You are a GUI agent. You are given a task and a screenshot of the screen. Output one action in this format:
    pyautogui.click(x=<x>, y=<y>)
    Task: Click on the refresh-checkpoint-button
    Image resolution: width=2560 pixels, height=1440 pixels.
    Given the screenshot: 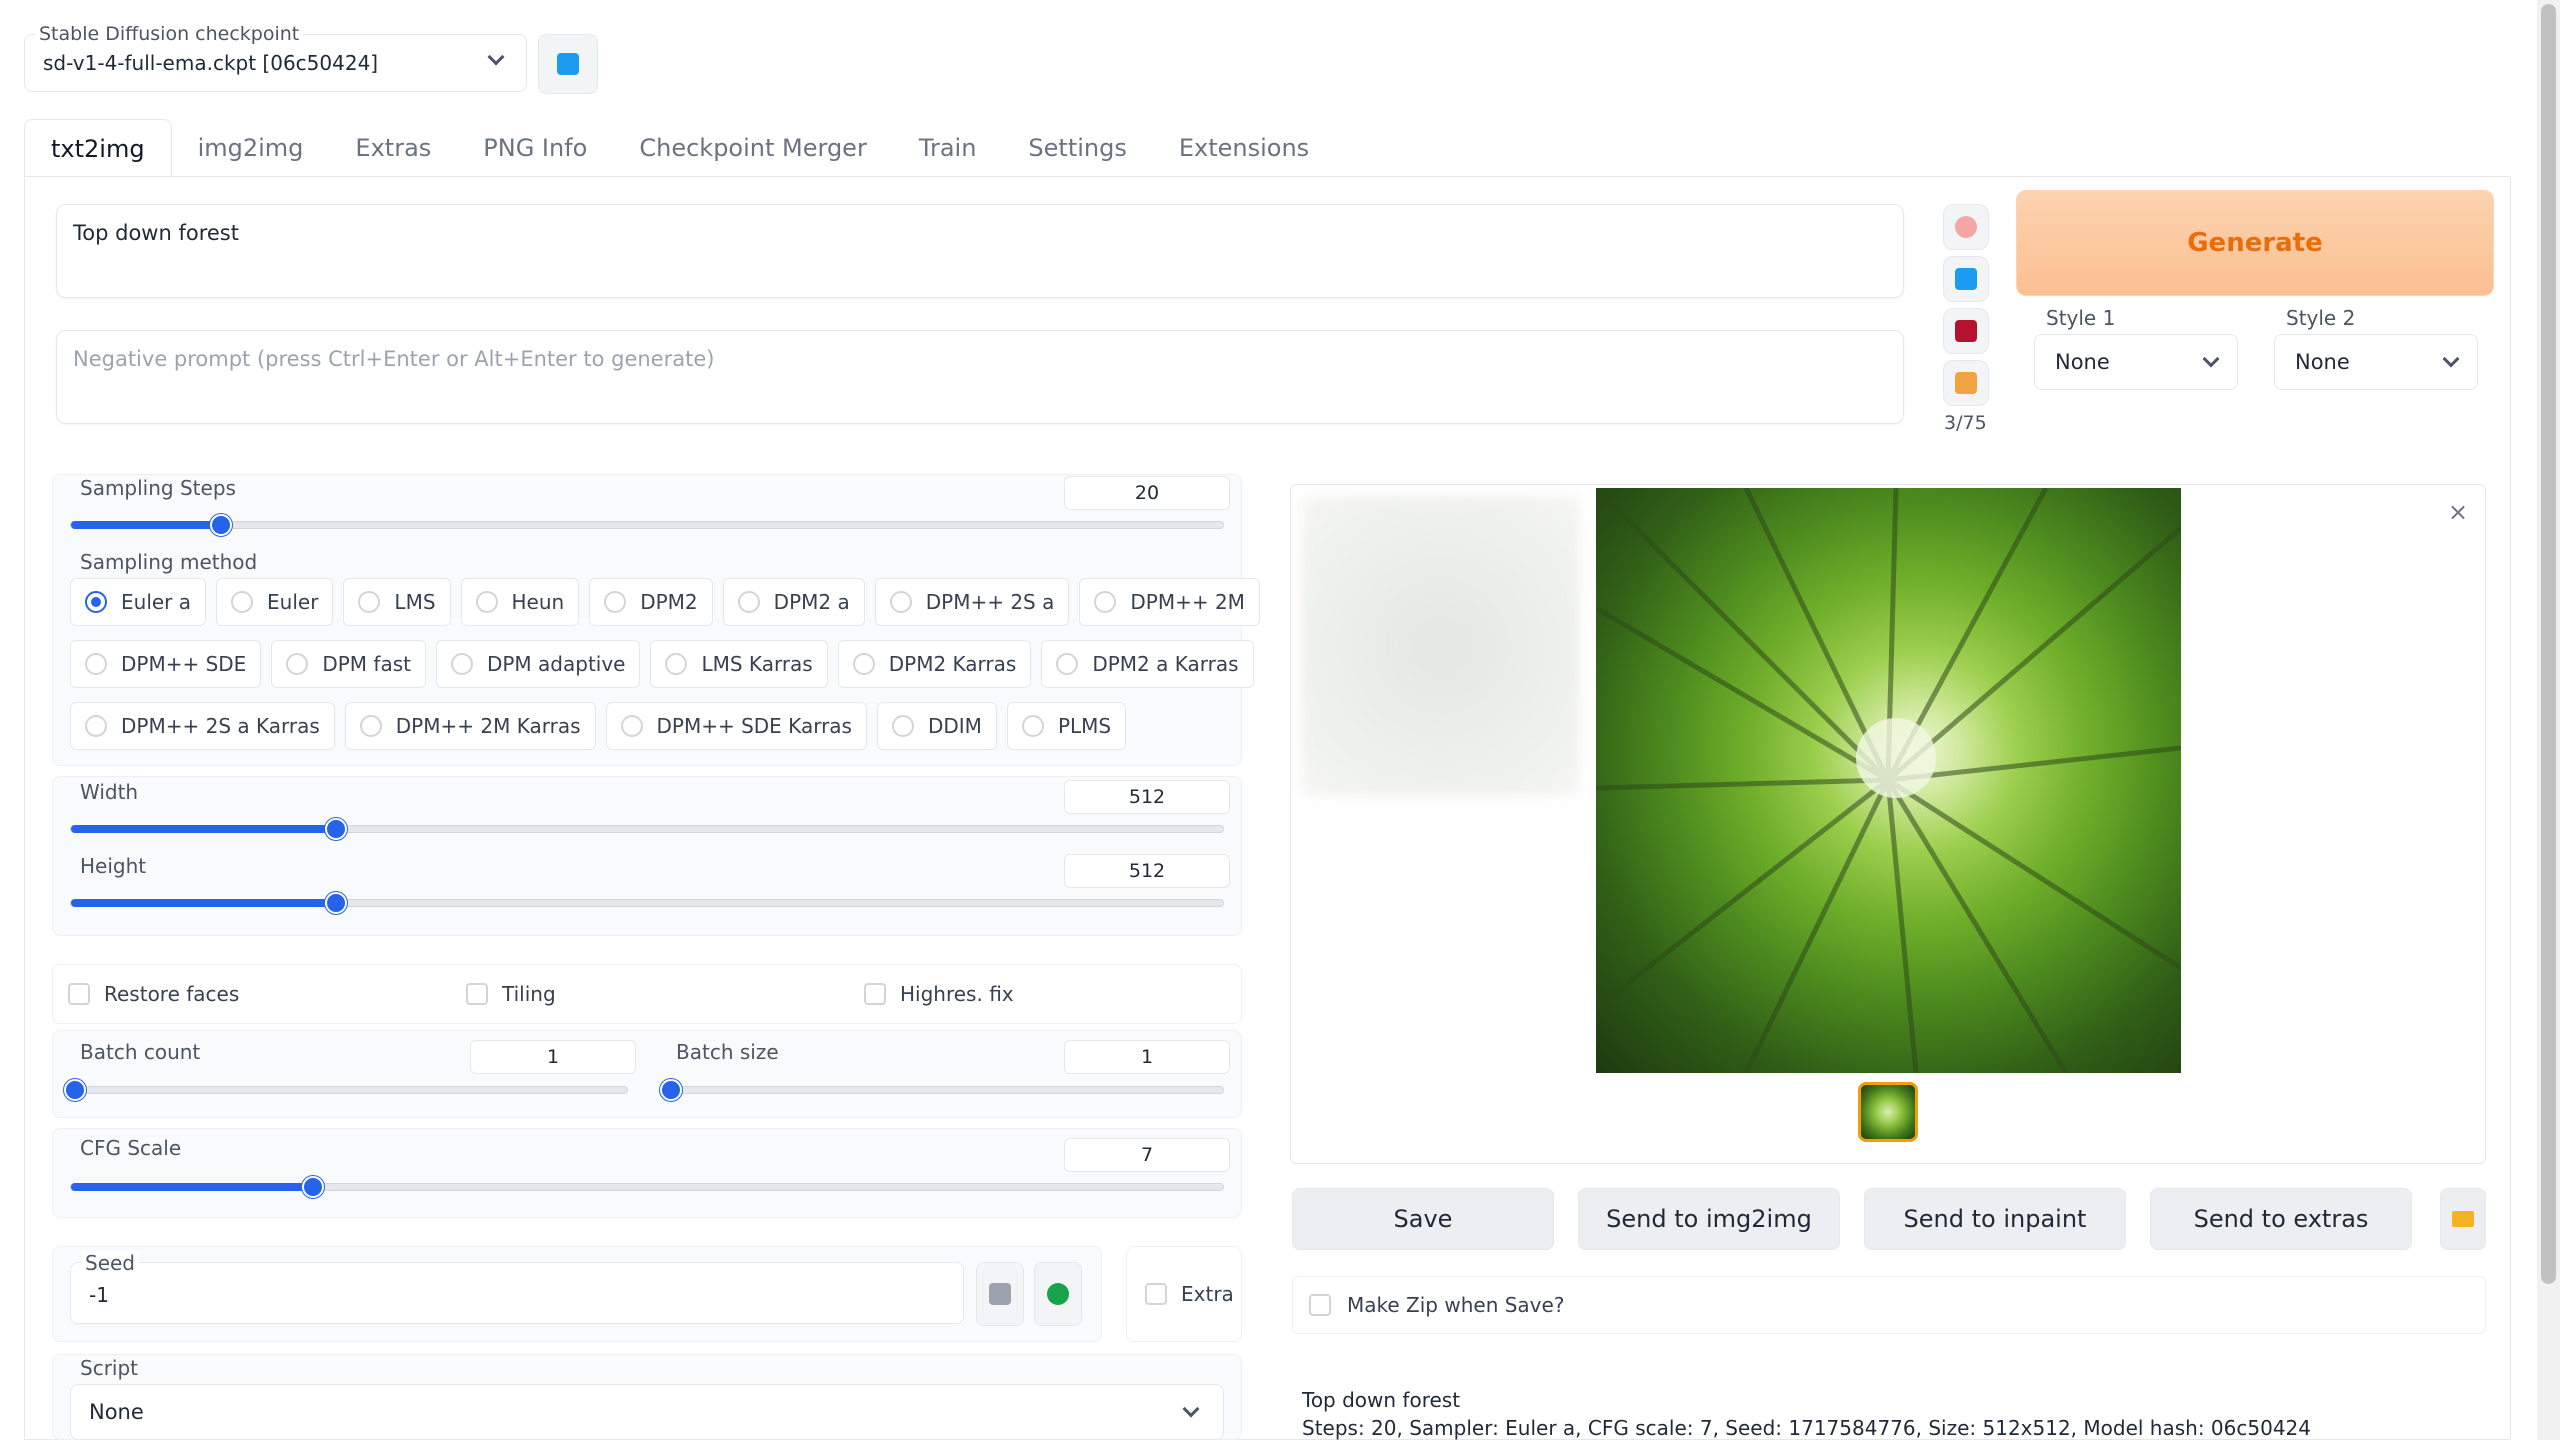 What is the action you would take?
    pyautogui.click(x=568, y=64)
    